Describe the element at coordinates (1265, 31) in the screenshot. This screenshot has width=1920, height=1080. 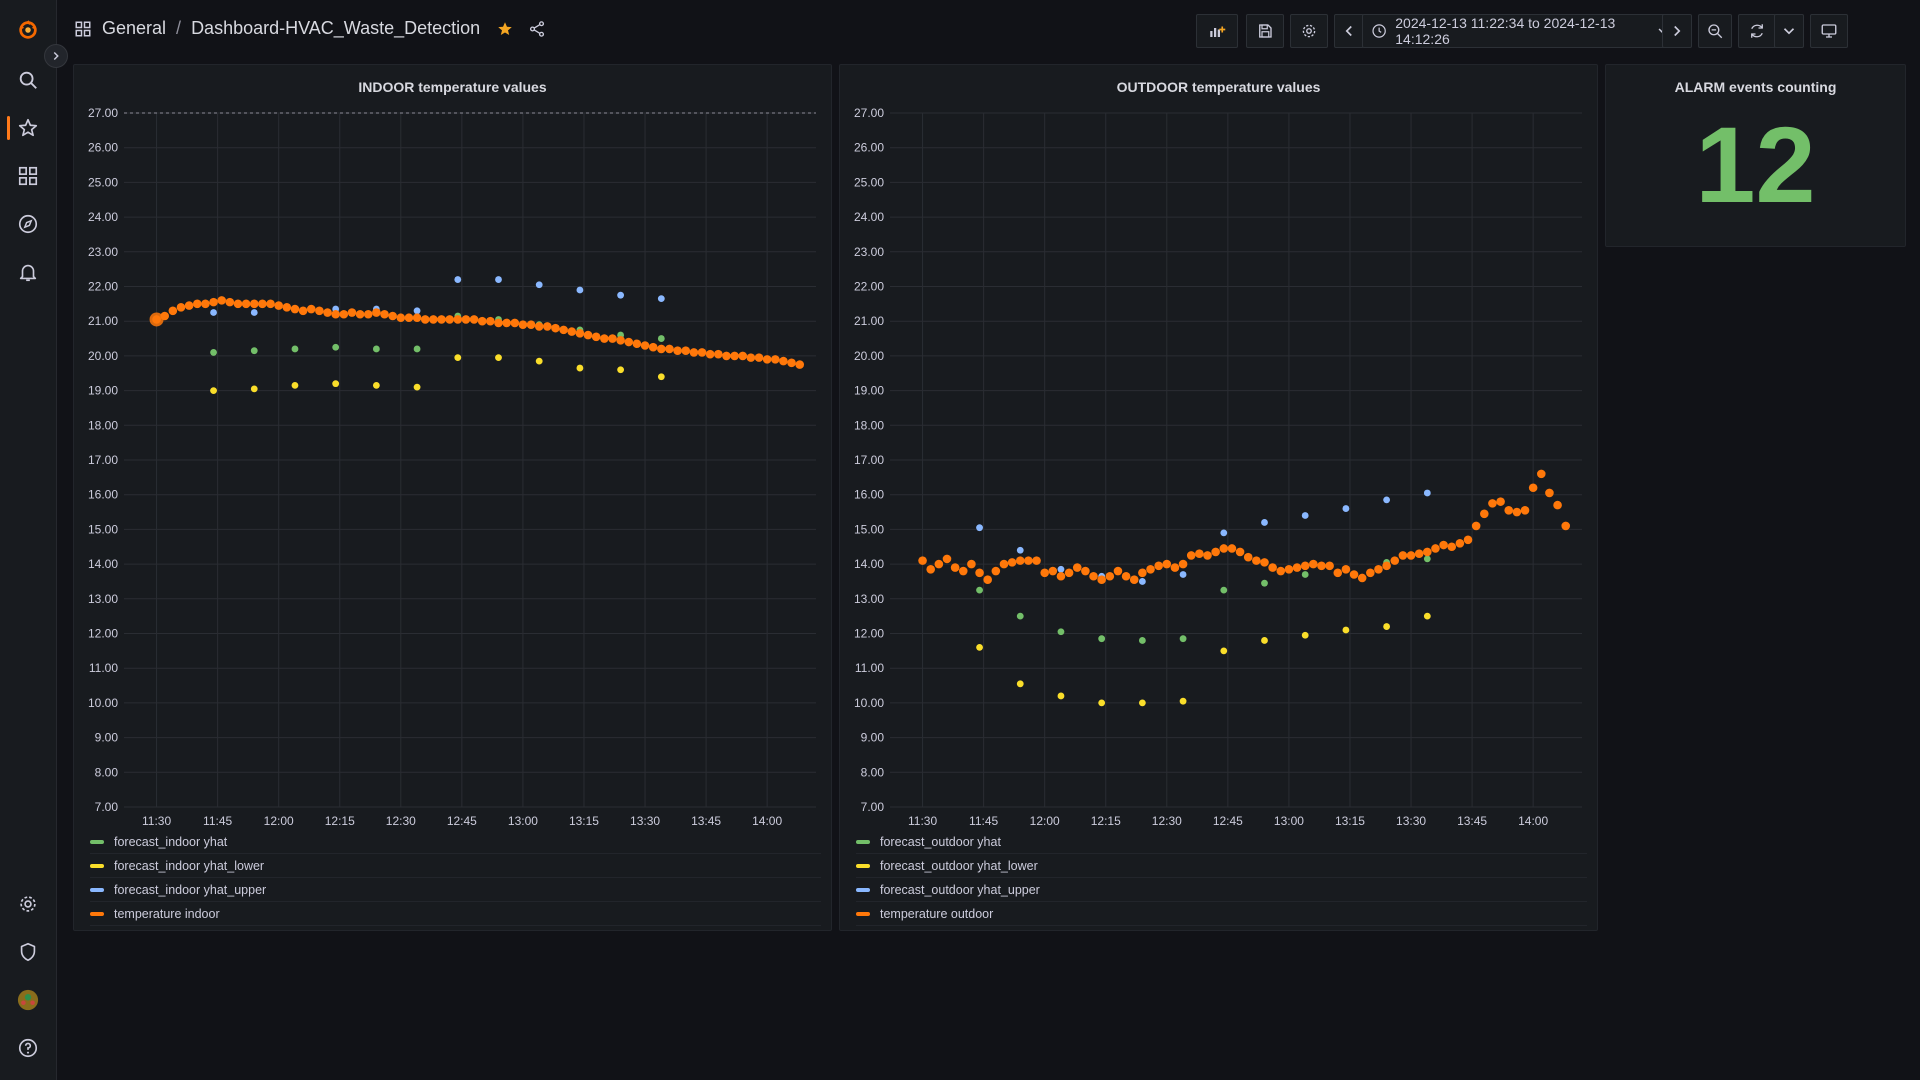
I see `save-dashboard-button` at that location.